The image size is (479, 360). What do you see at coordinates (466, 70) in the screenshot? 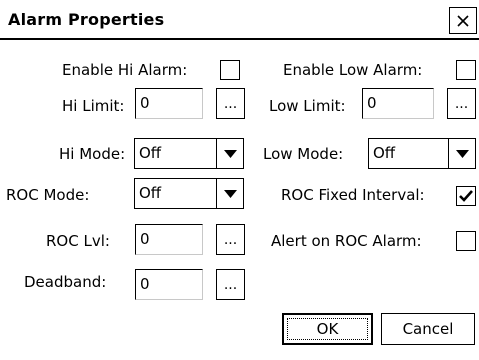
I see `enable-low-alarm-checkbox` at bounding box center [466, 70].